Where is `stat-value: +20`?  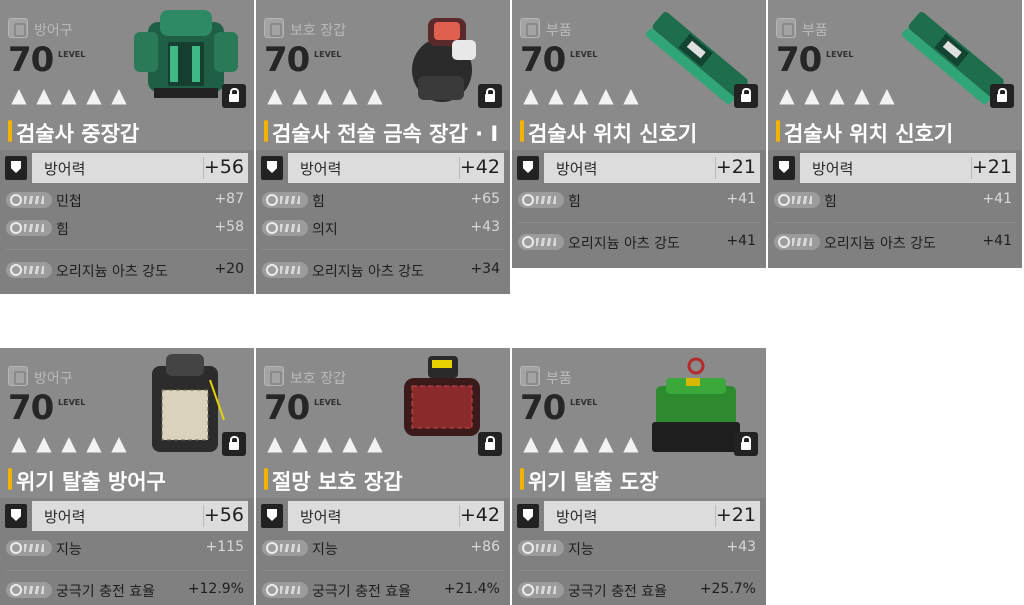 stat-value: +20 is located at coordinates (229, 269).